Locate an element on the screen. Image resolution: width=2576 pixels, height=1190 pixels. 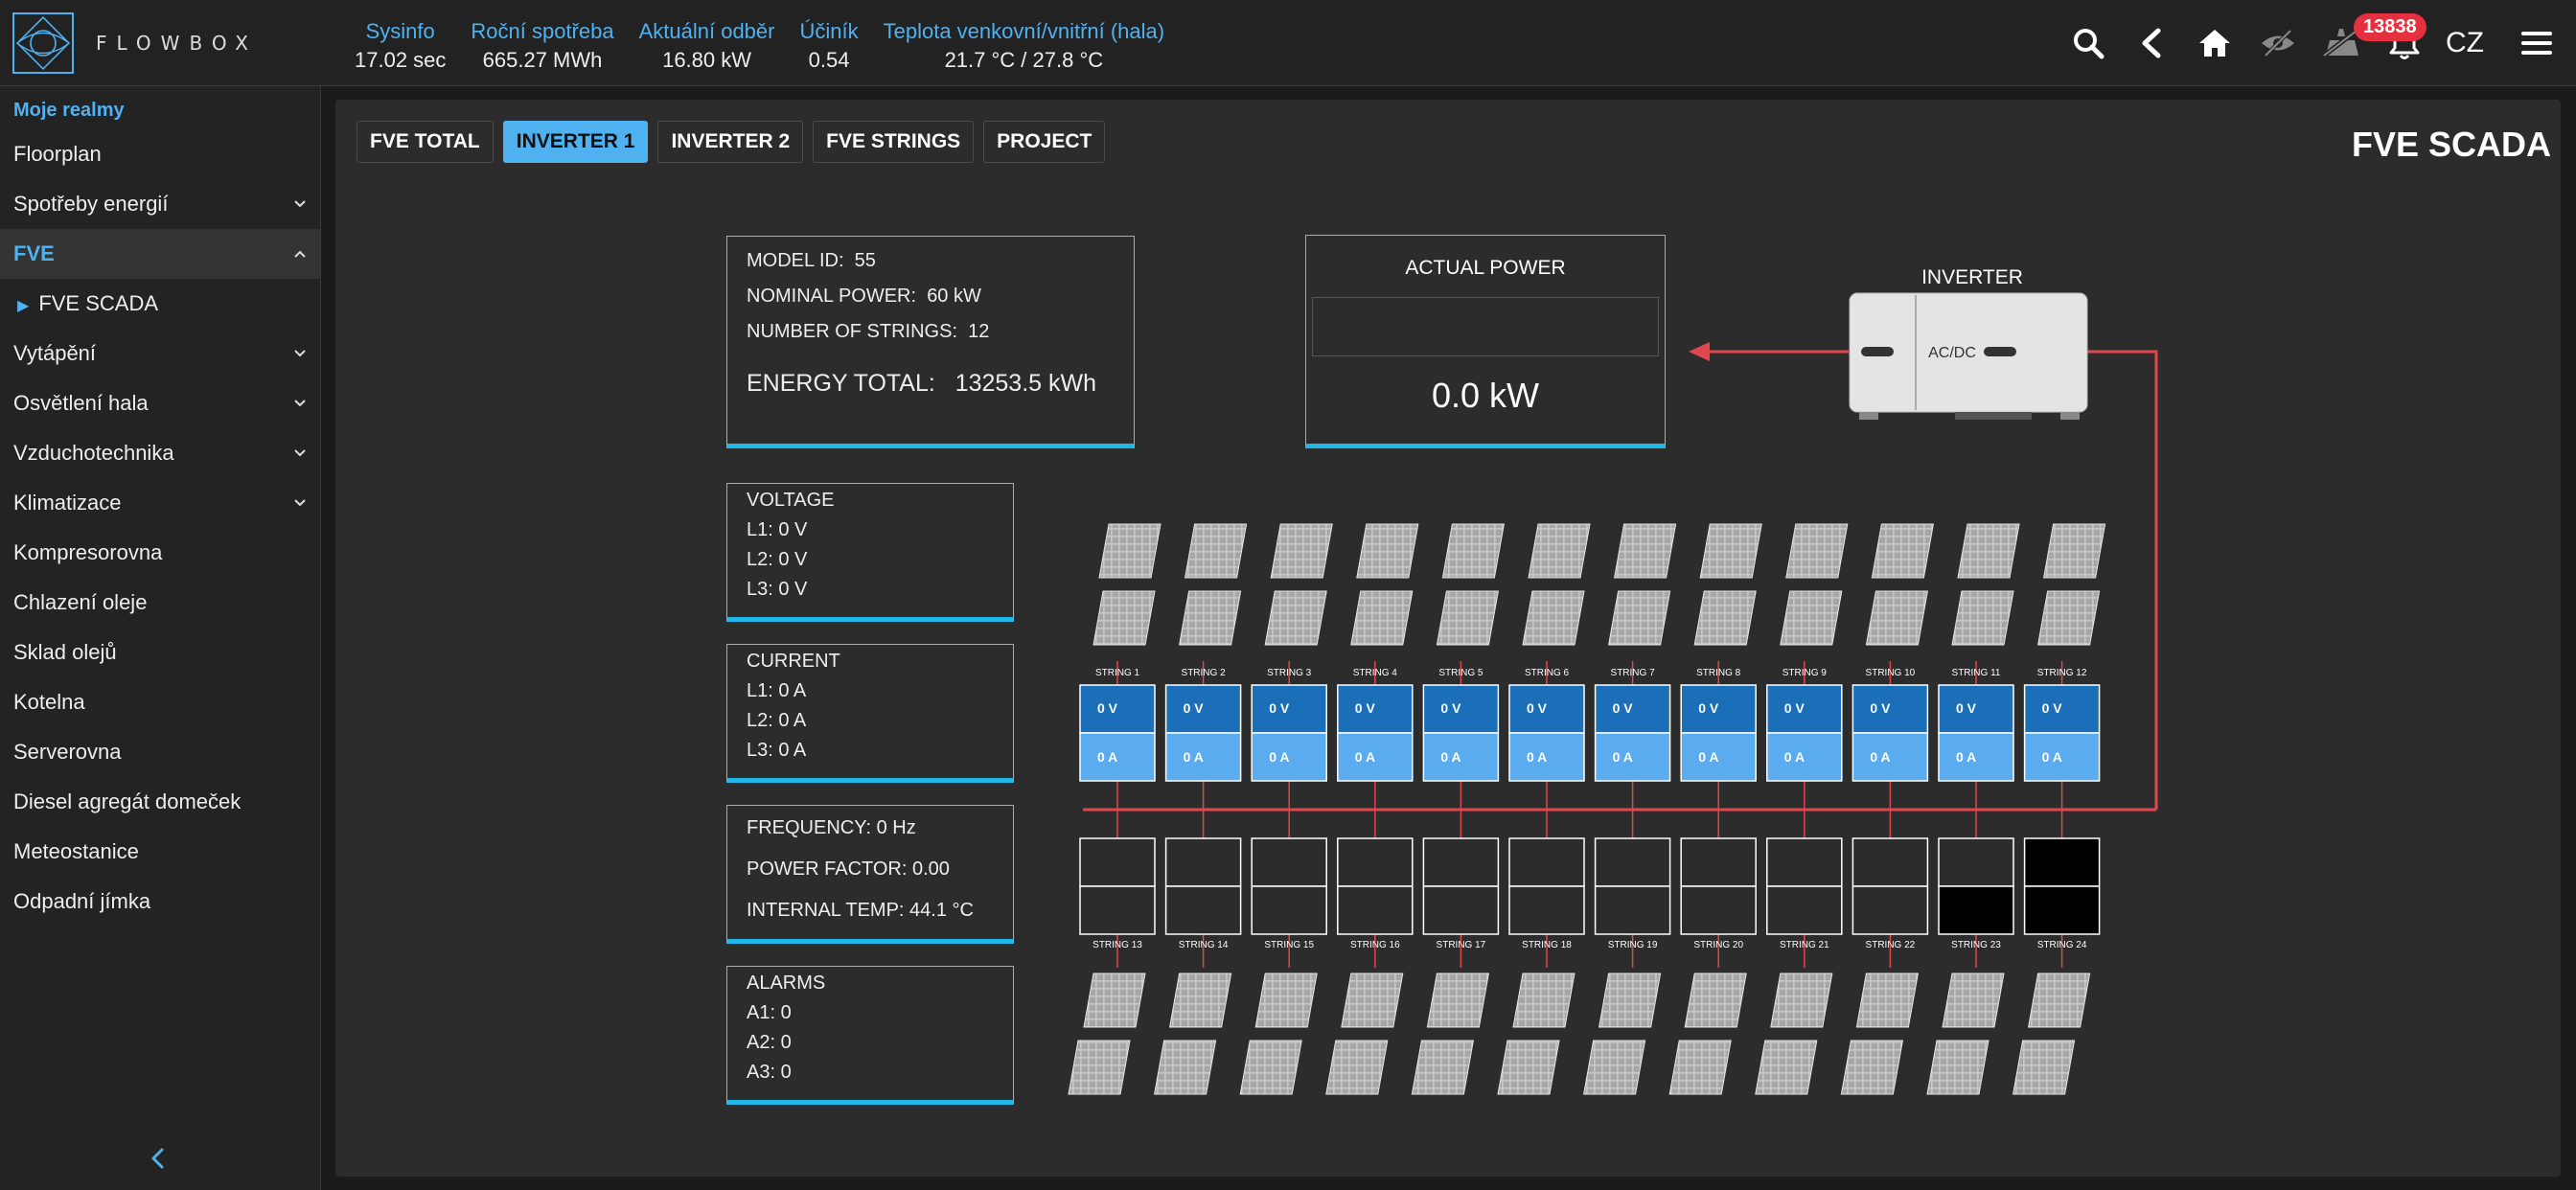
inverter-device-label: AC/DC is located at coordinates (1952, 353).